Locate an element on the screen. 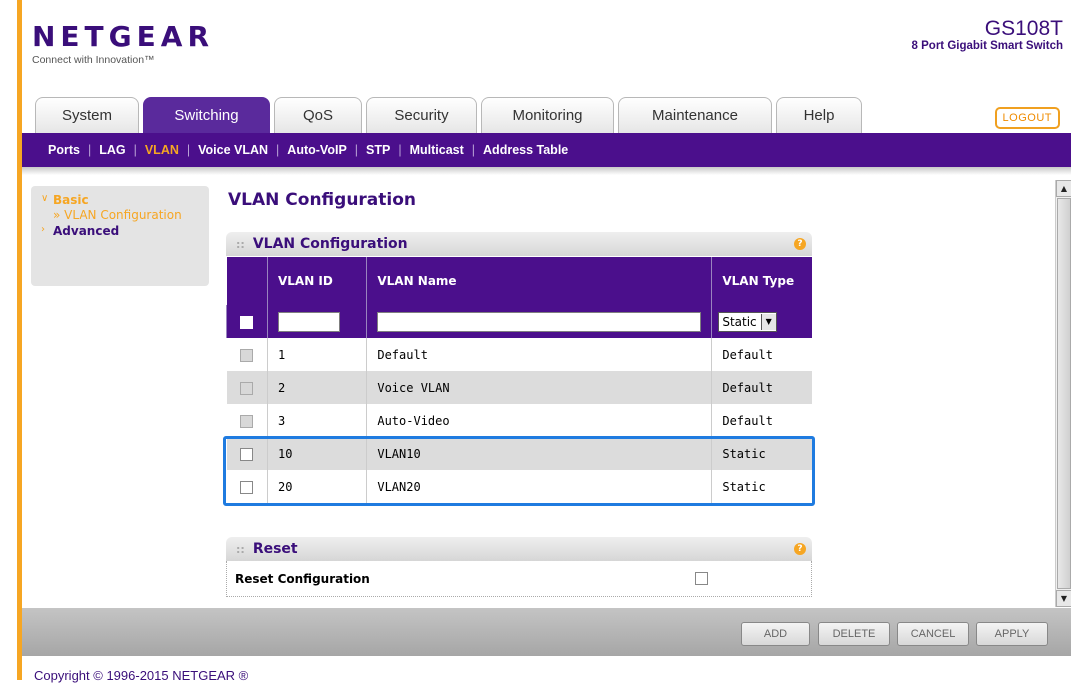 Image resolution: width=1071 pixels, height=683 pixels. vlan-type-select: Static ▼ is located at coordinates (747, 321).